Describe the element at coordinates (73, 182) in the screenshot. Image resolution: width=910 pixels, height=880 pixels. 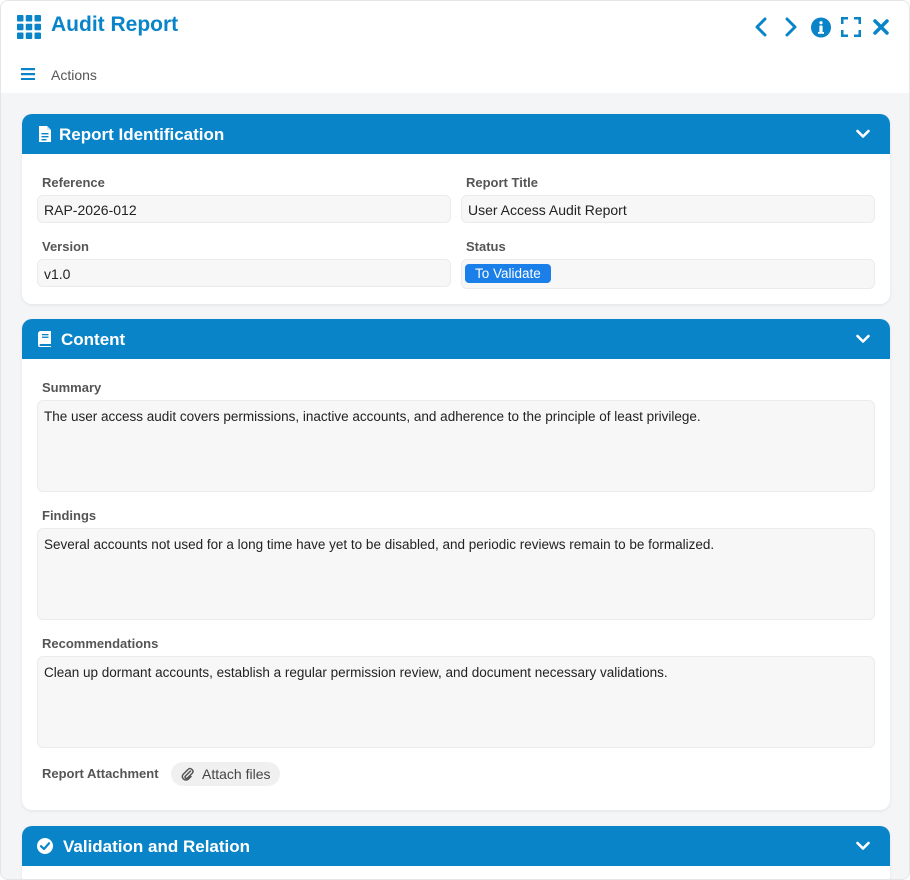
I see `reference-label: Reference` at that location.